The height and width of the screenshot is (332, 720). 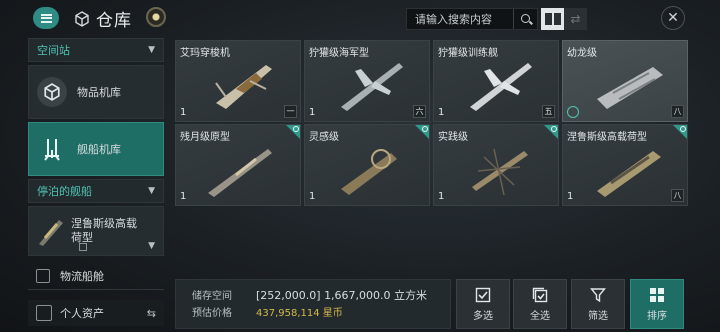 What do you see at coordinates (342, 295) in the screenshot?
I see `storage-space-value: [252,000.0] 1,667,000.0 立方米` at bounding box center [342, 295].